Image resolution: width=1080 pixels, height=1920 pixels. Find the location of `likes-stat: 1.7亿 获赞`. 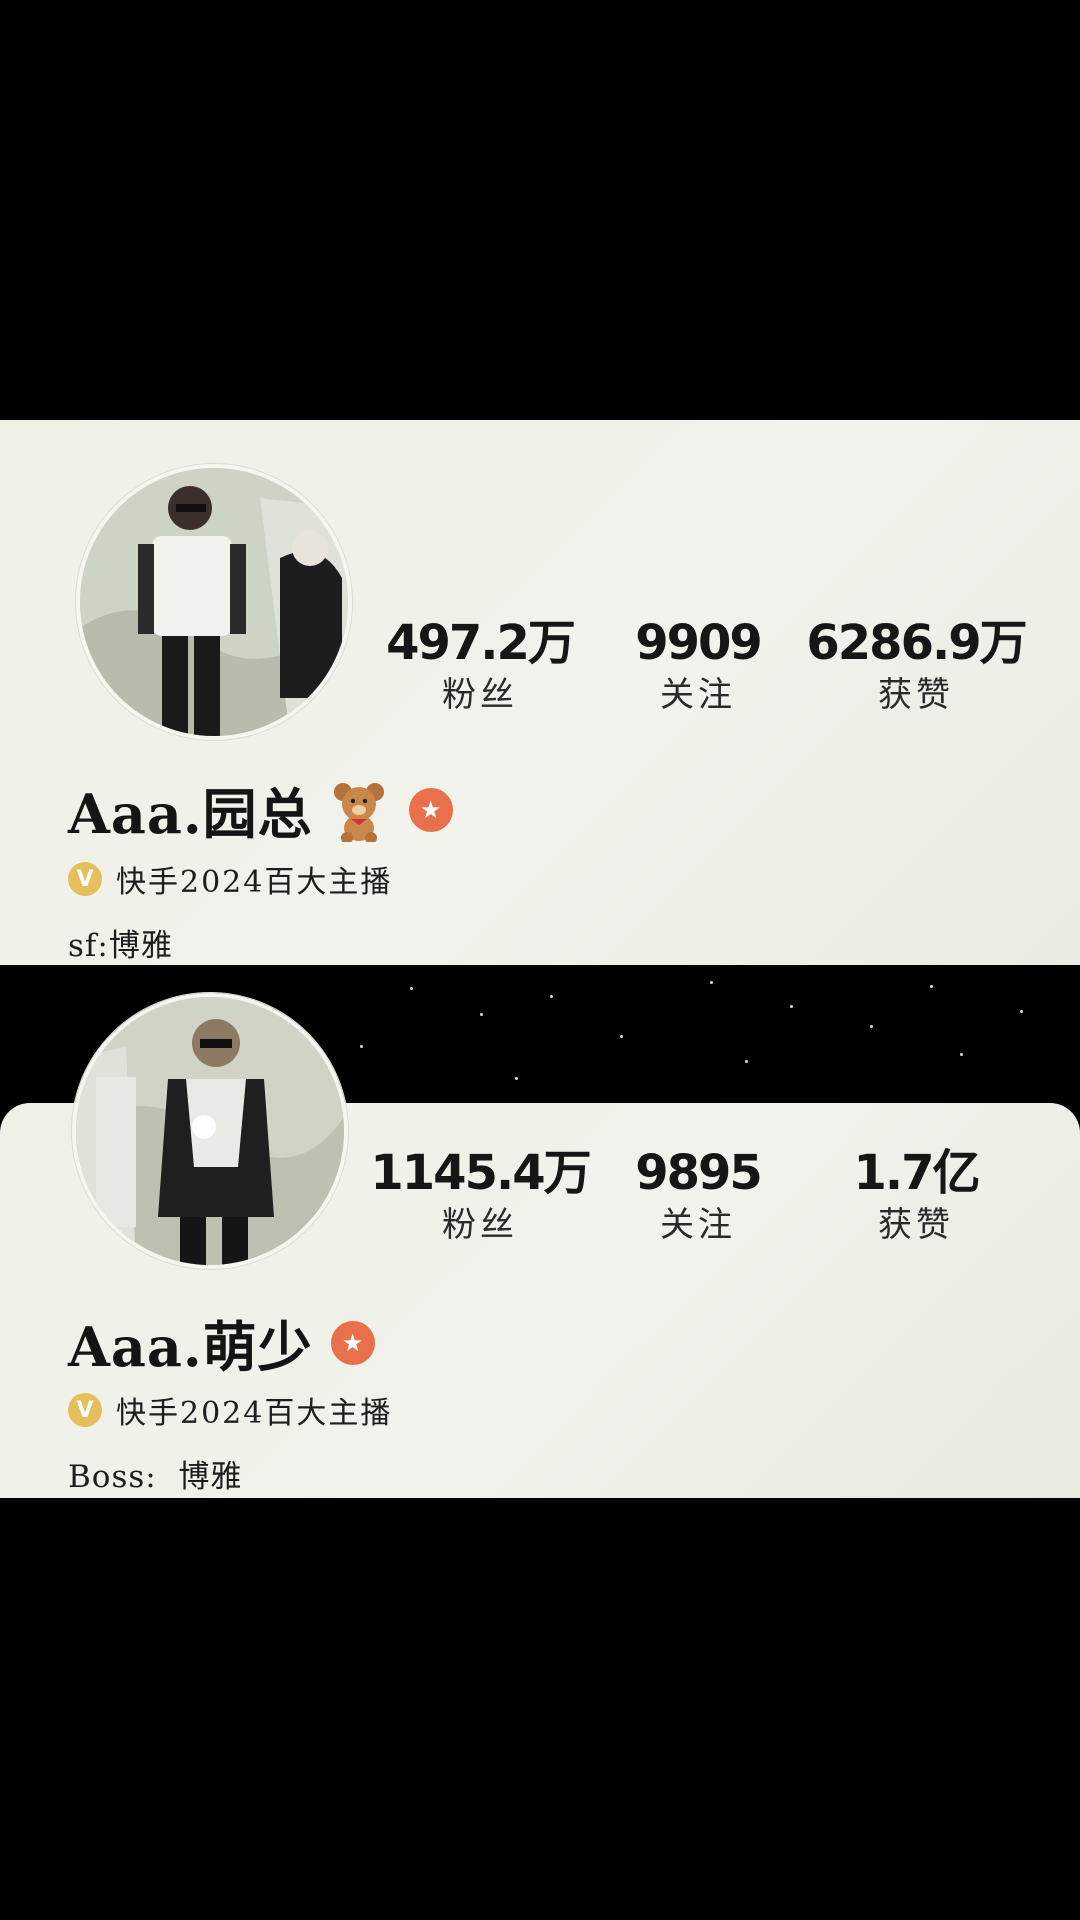

likes-stat: 1.7亿 获赞 is located at coordinates (916, 1197).